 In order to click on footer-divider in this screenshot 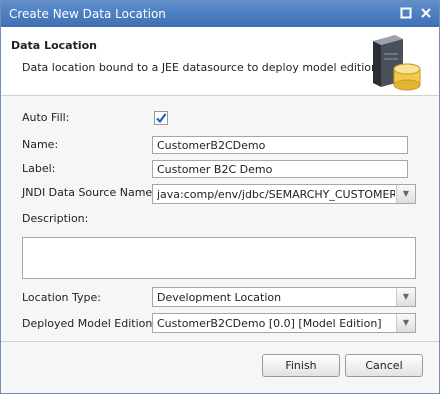, I will do `click(220, 341)`.